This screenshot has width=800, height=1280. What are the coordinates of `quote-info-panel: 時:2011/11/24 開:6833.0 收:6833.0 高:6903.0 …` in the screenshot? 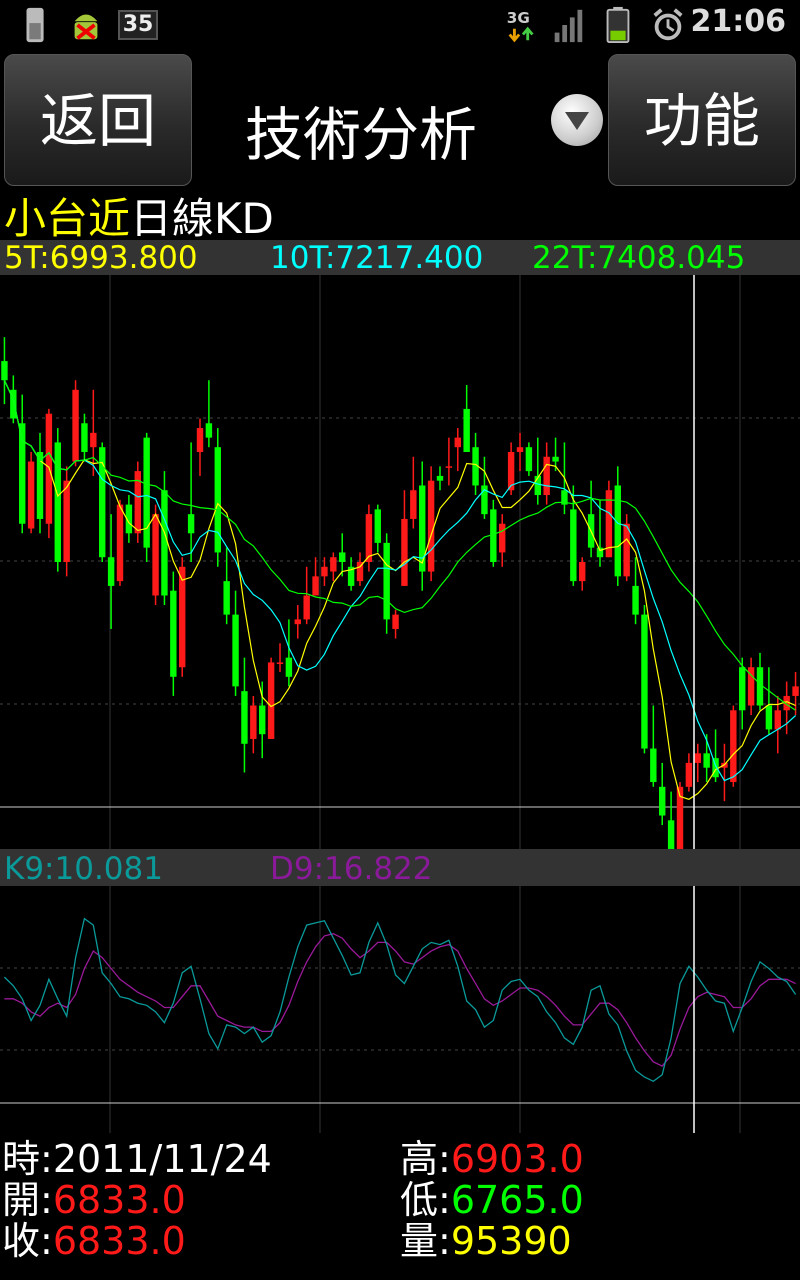 It's located at (400, 1206).